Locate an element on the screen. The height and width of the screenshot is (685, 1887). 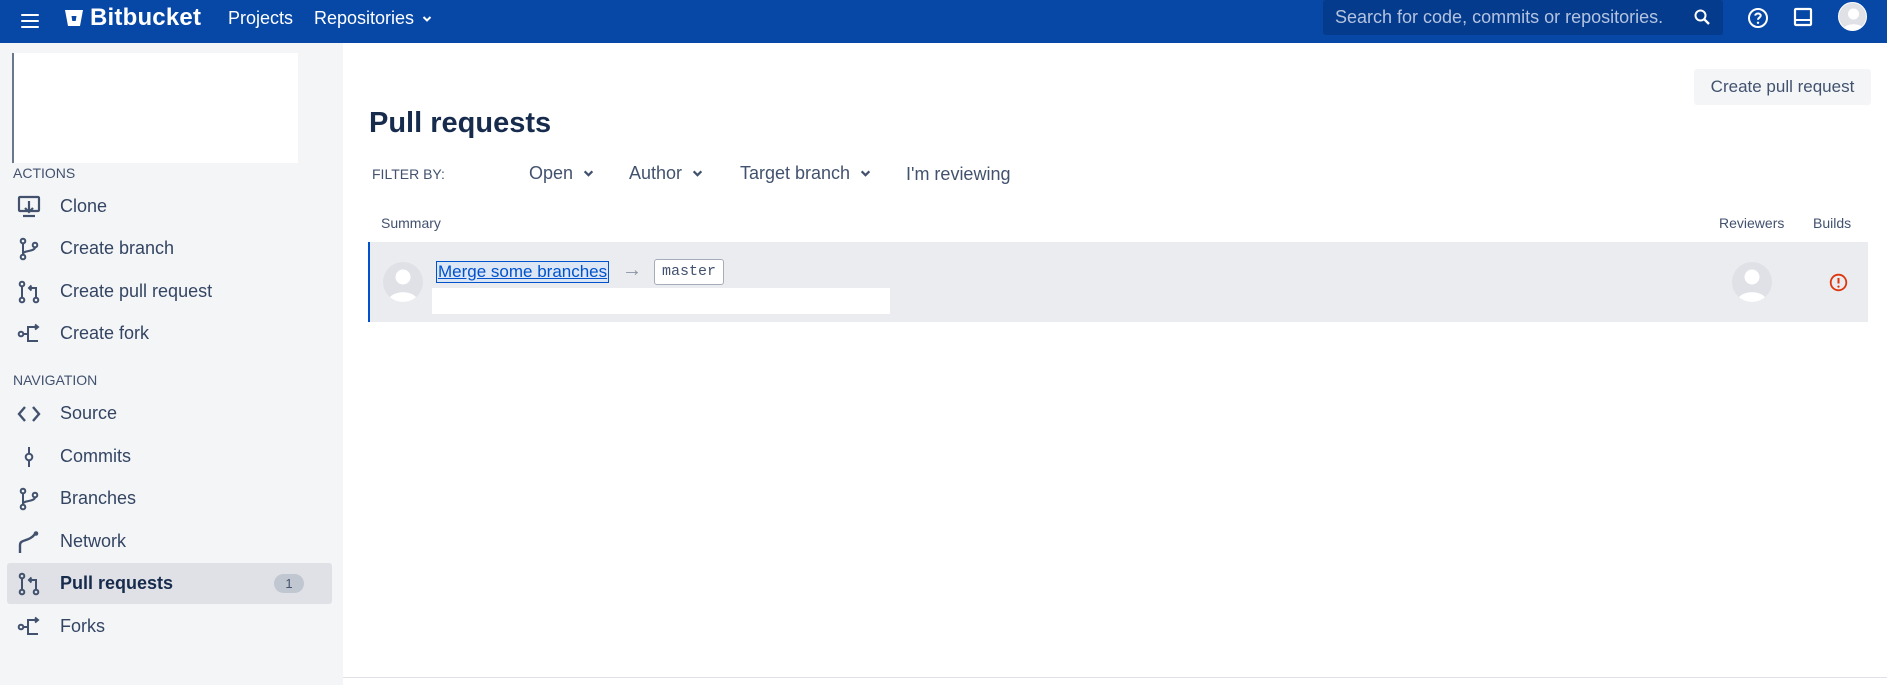
sidebar-item-label: Source is located at coordinates (89, 413).